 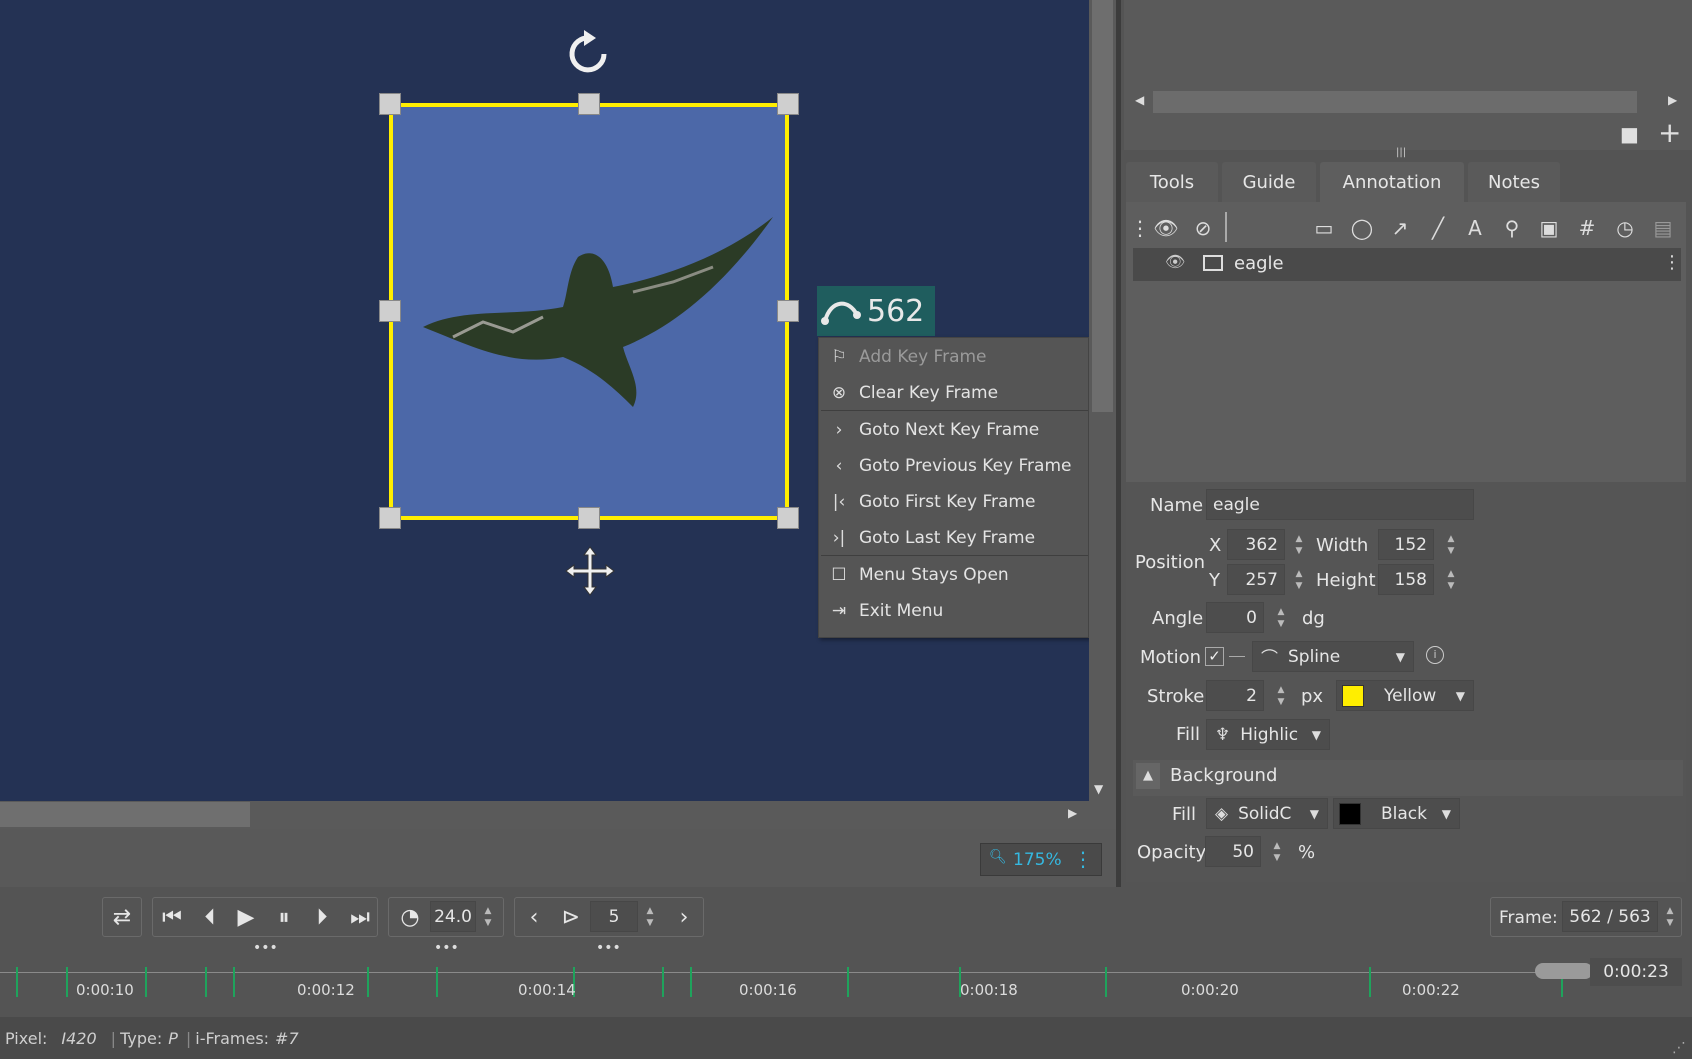 What do you see at coordinates (1256, 544) in the screenshot?
I see `x-field: 362` at bounding box center [1256, 544].